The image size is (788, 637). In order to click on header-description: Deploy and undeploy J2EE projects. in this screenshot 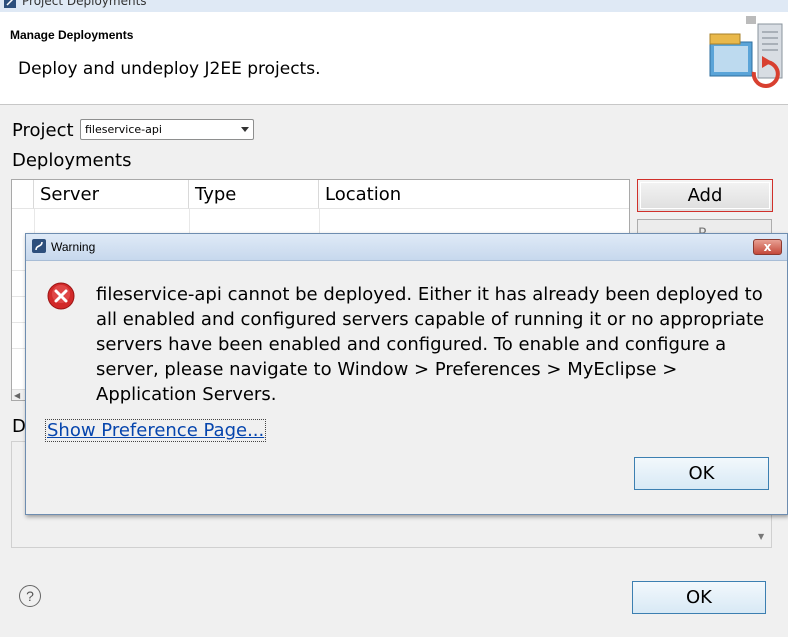, I will do `click(169, 69)`.